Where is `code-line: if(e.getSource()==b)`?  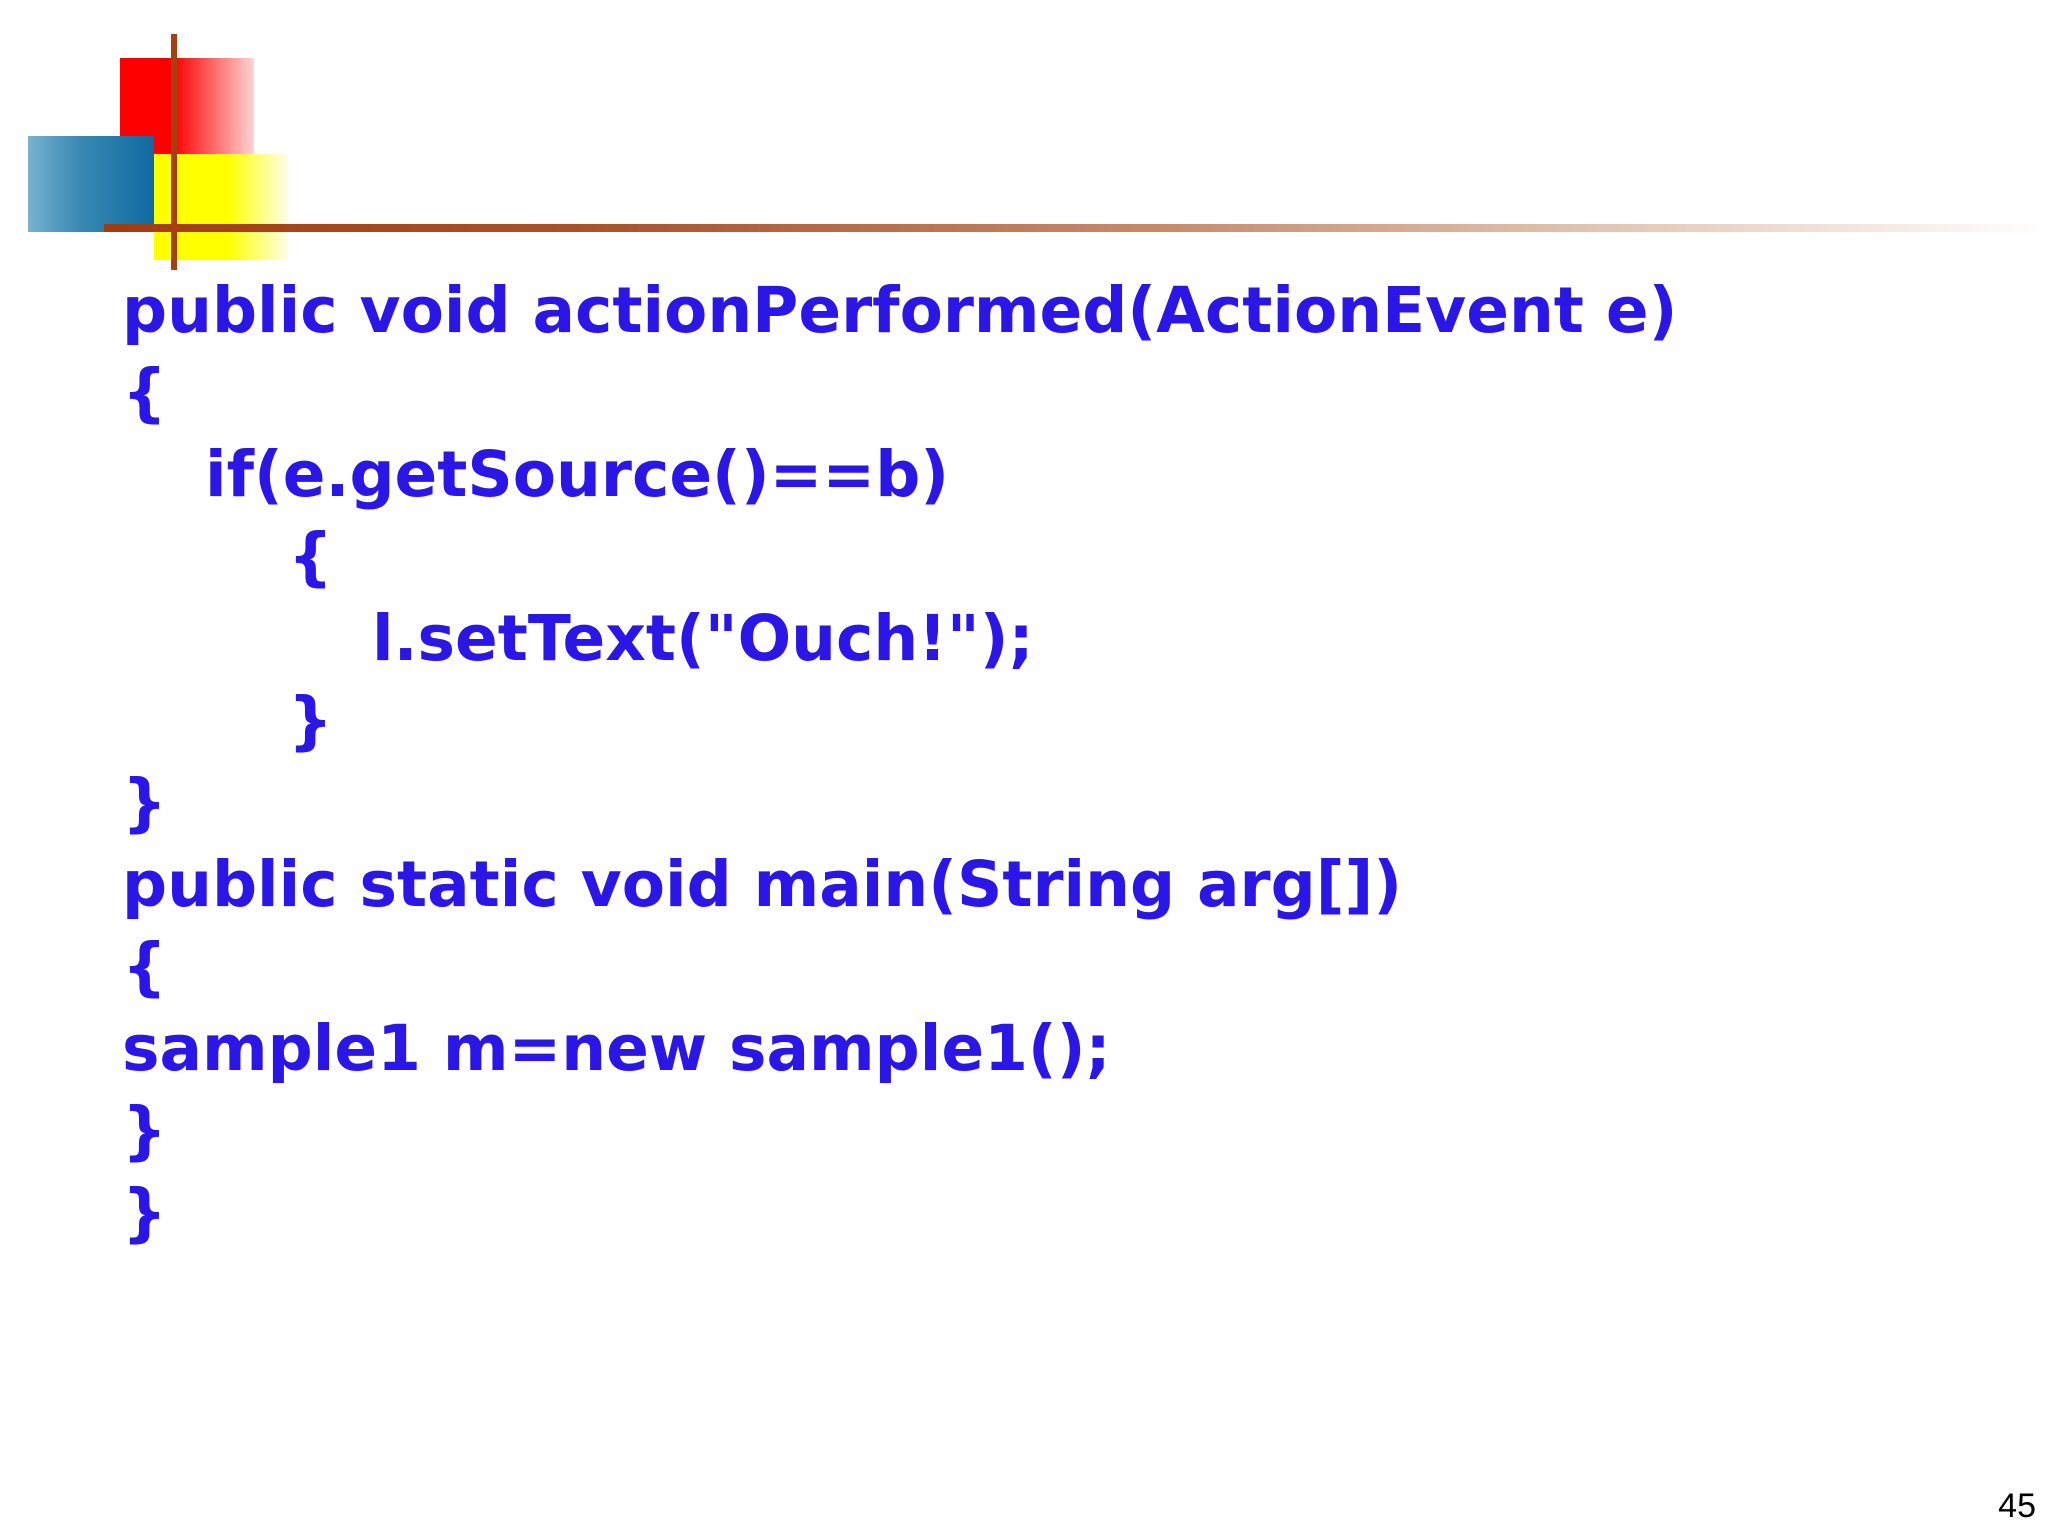 code-line: if(e.getSource()==b) is located at coordinates (577, 474).